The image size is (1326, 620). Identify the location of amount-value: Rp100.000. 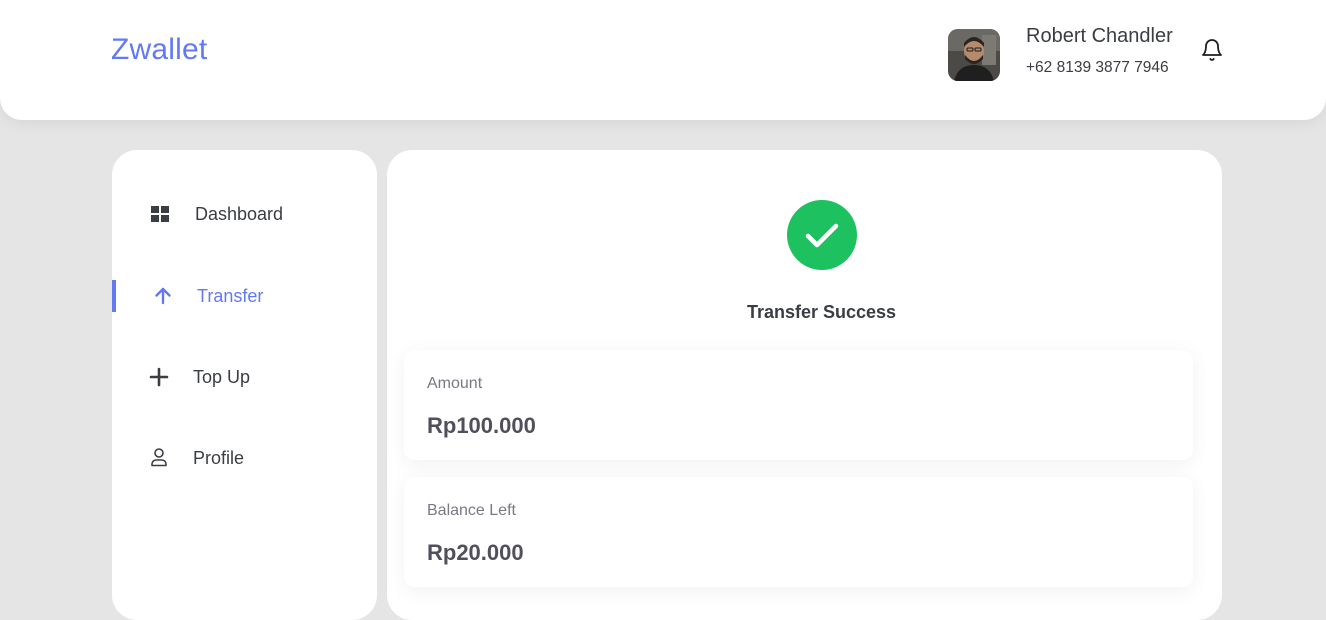
(481, 425).